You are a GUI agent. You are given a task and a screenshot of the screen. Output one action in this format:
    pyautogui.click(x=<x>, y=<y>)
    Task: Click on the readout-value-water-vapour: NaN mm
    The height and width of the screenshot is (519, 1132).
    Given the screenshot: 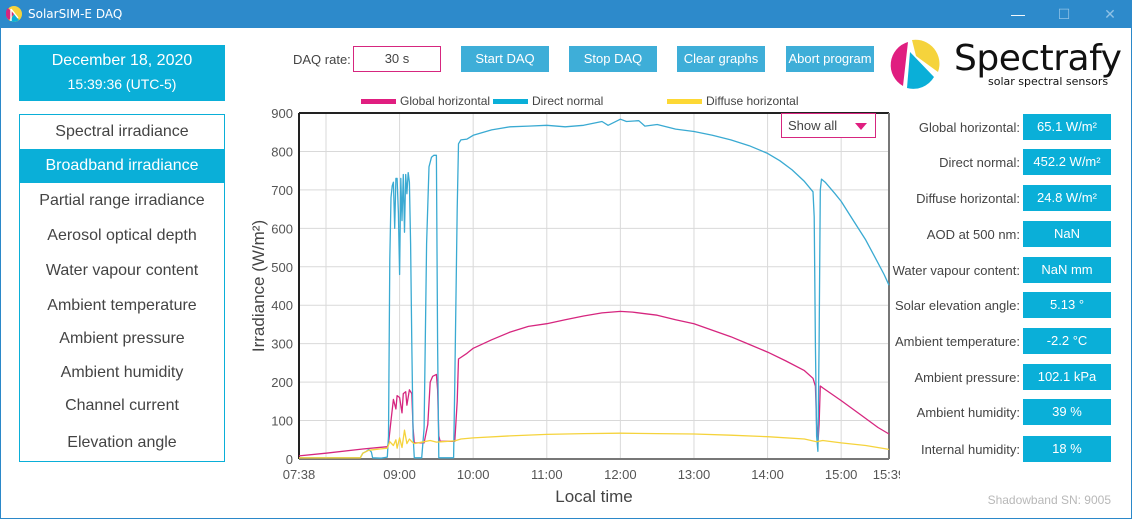 What is the action you would take?
    pyautogui.click(x=1067, y=270)
    